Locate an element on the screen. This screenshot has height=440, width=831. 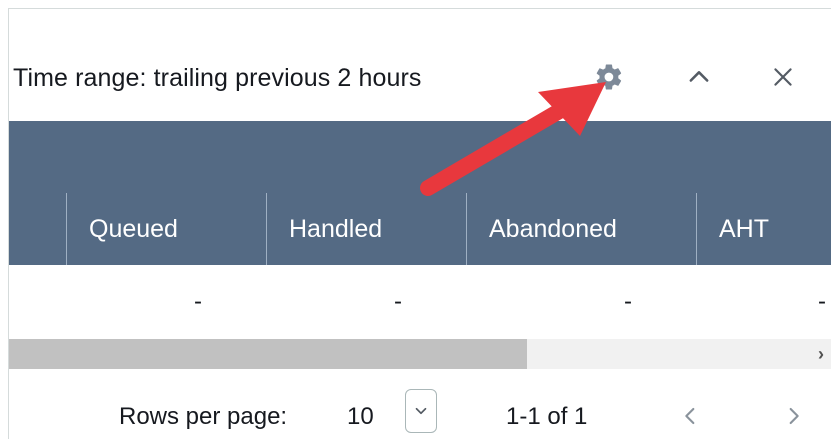
cell-aht: - is located at coordinates (822, 301).